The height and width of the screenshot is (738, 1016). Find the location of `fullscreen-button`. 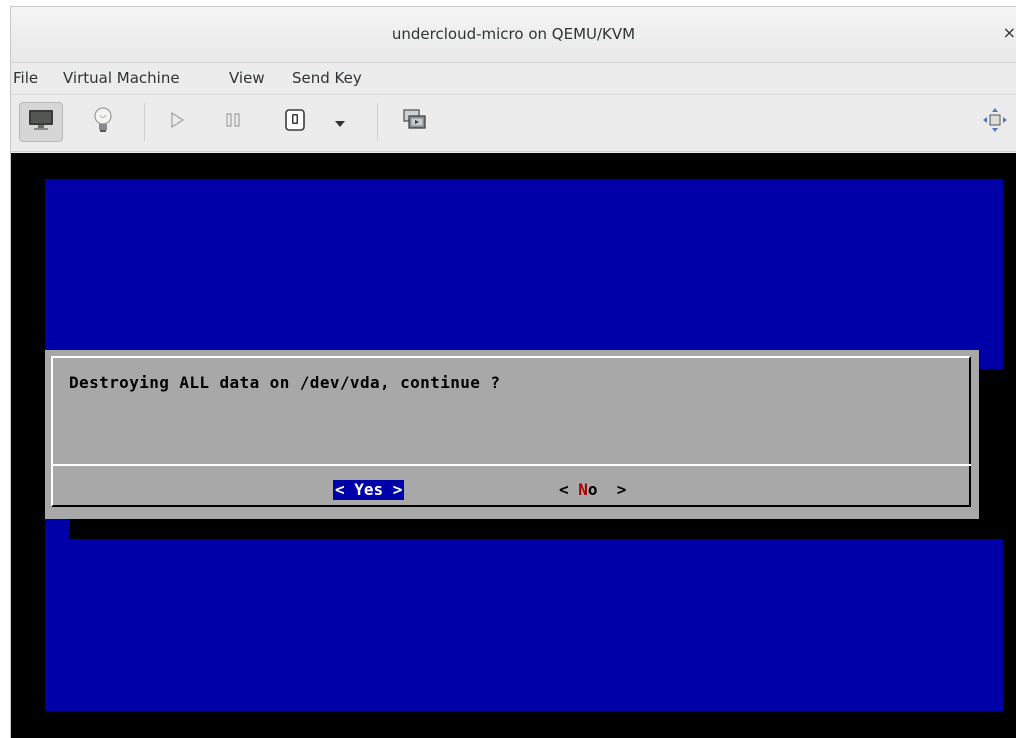

fullscreen-button is located at coordinates (995, 122).